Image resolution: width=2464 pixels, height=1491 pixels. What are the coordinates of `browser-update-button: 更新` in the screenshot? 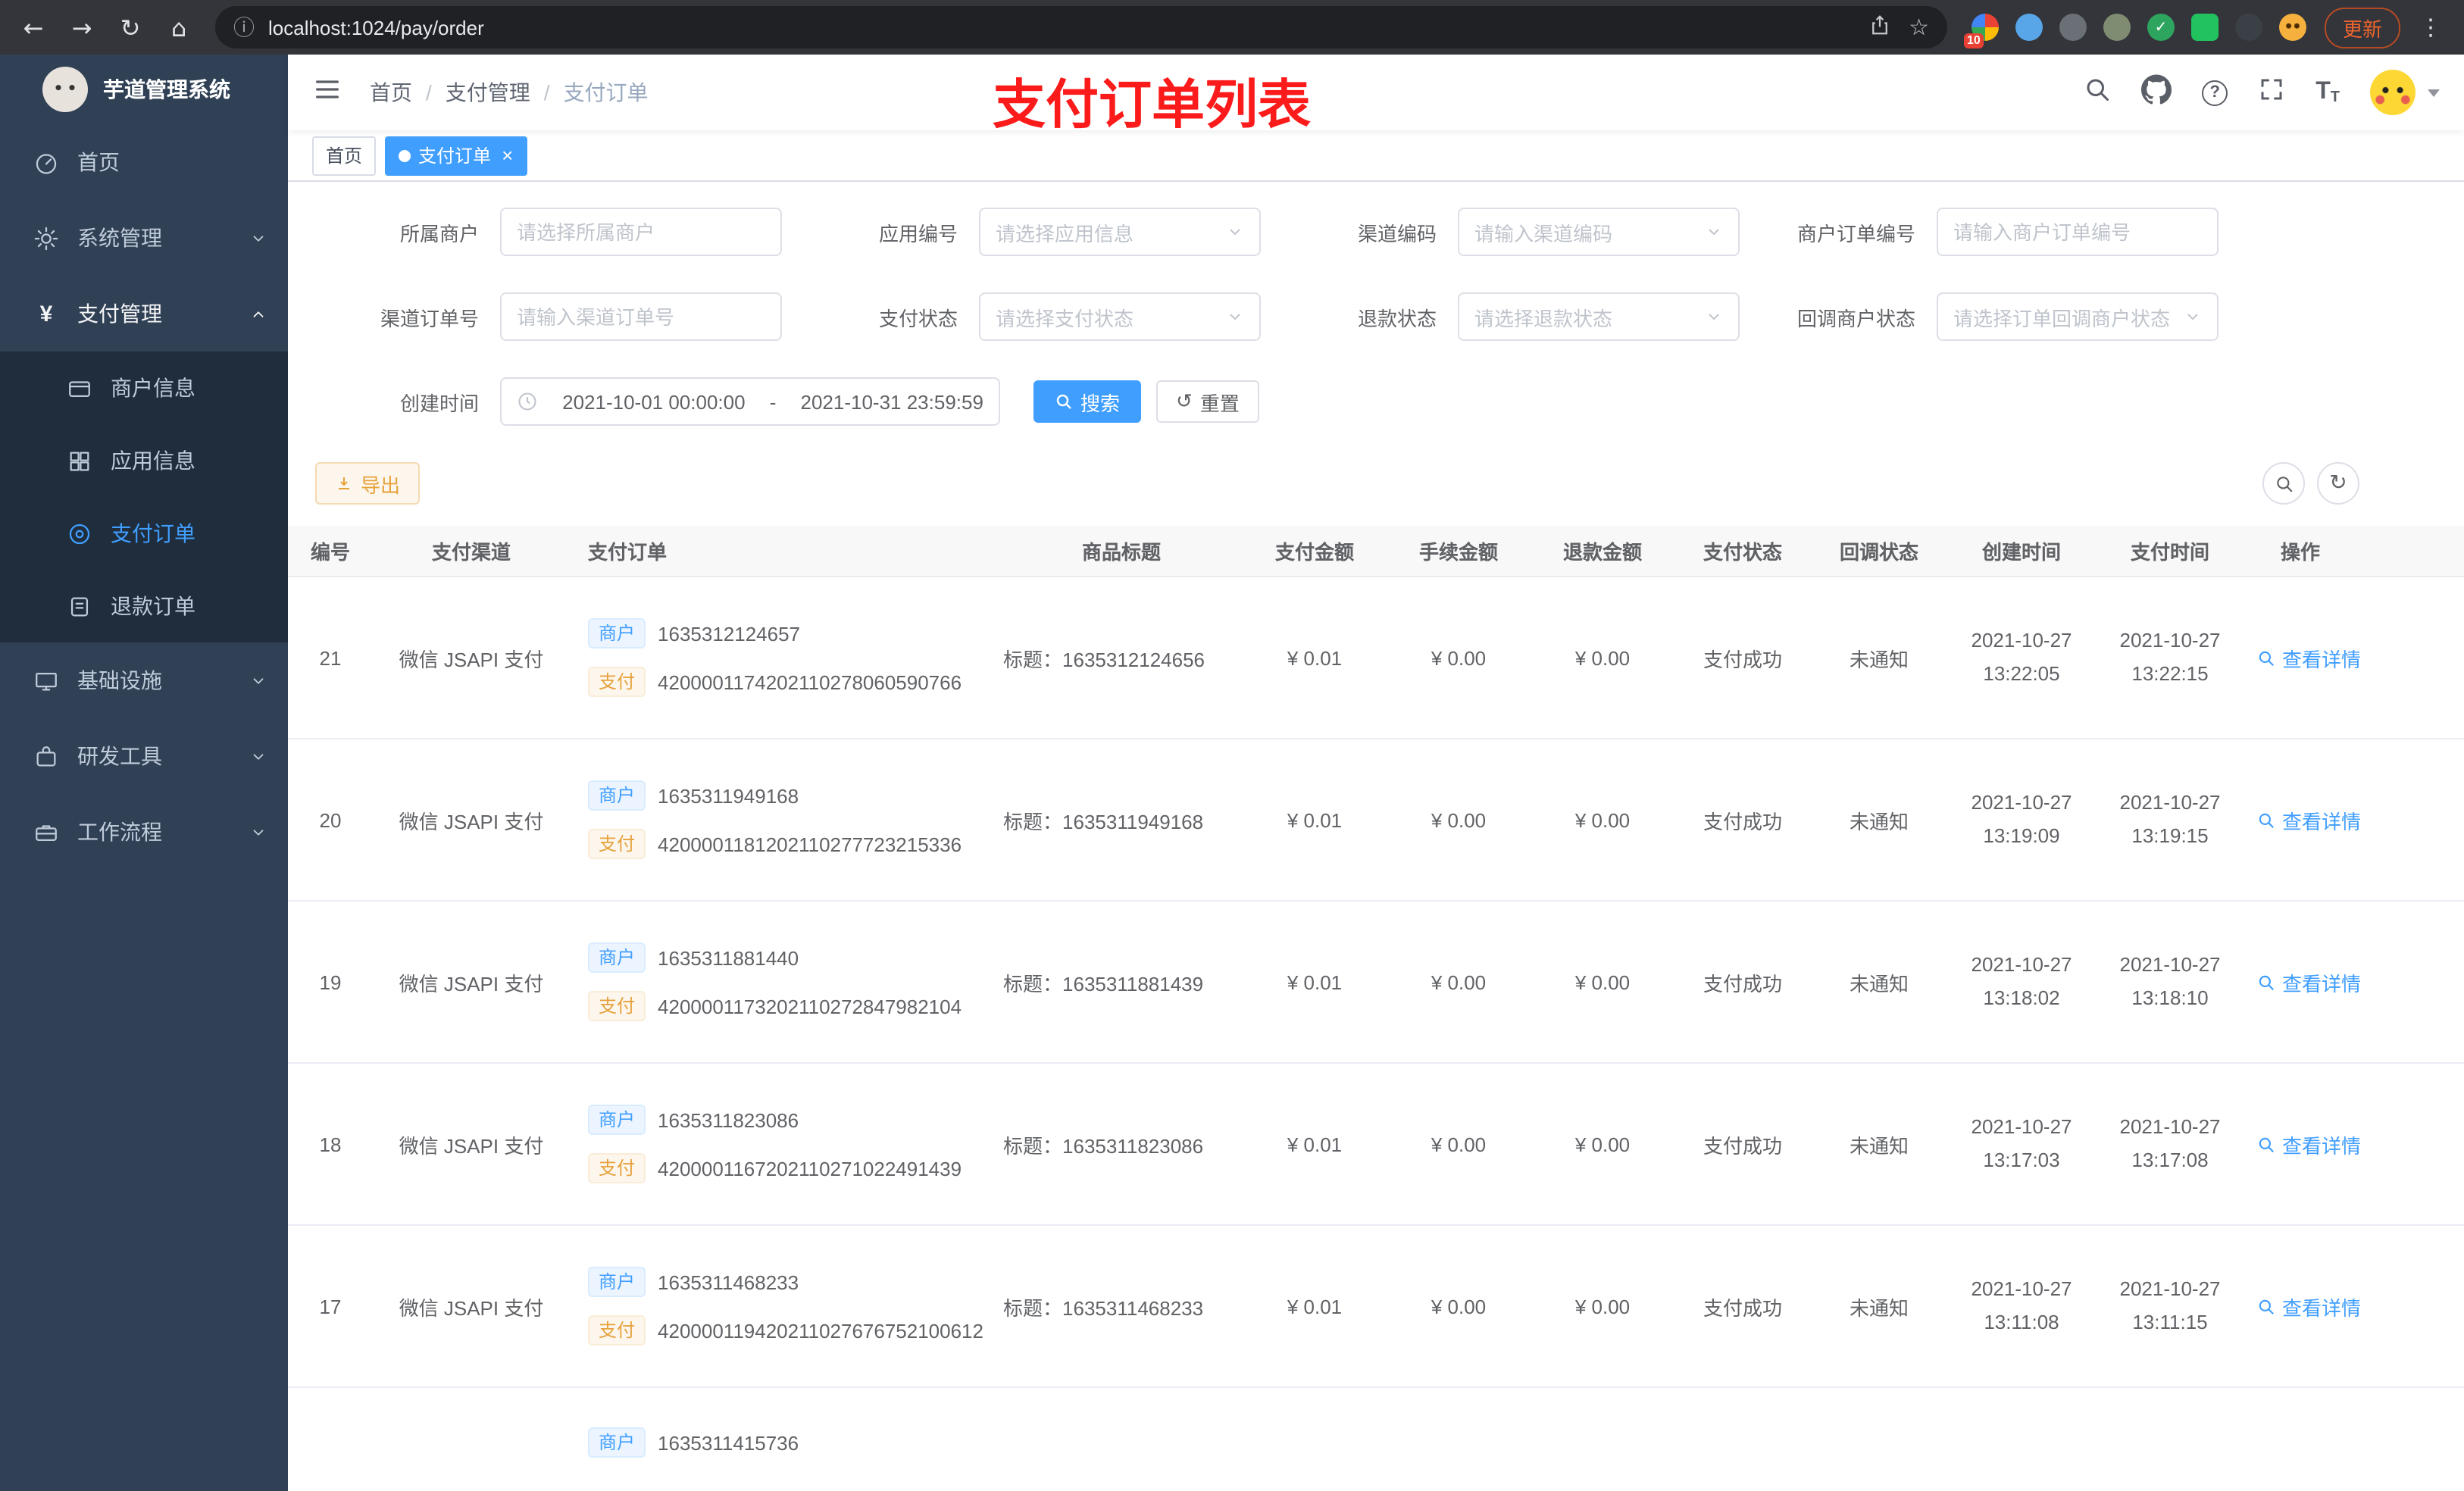 It's located at (2362, 27).